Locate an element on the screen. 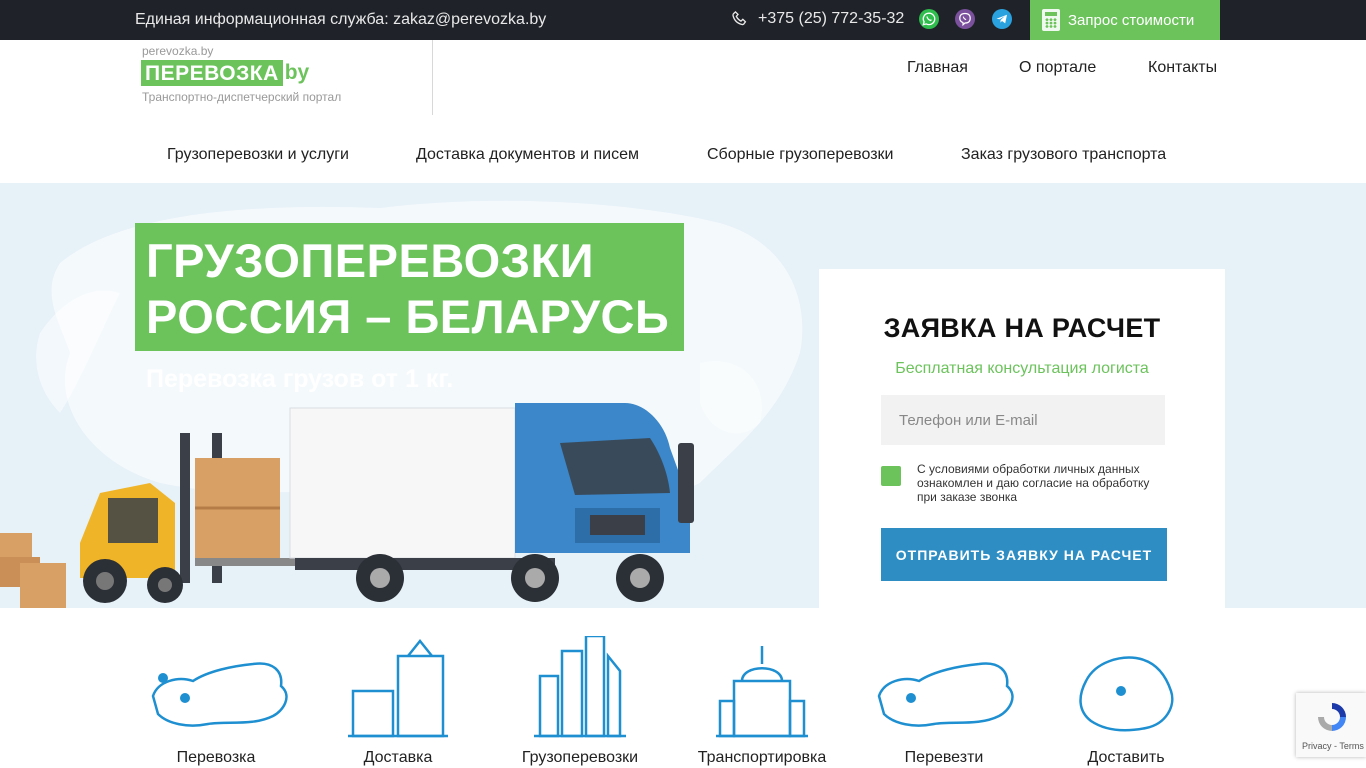  service-label-2: Доставка is located at coordinates (398, 758).